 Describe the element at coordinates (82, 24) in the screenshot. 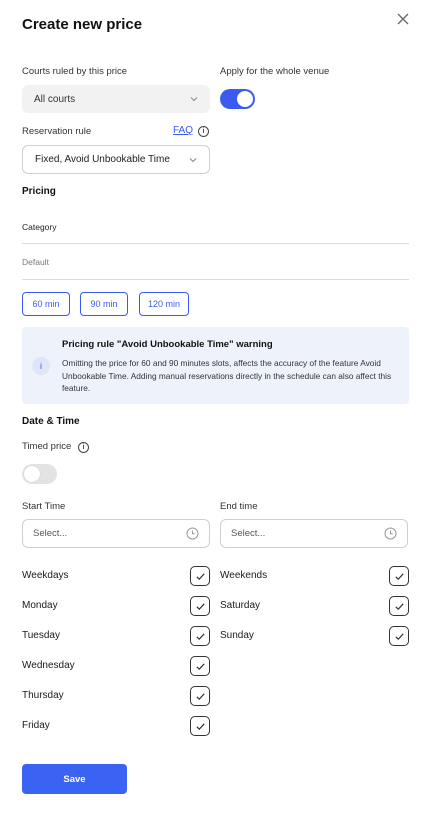

I see `page-title: Create new price` at that location.